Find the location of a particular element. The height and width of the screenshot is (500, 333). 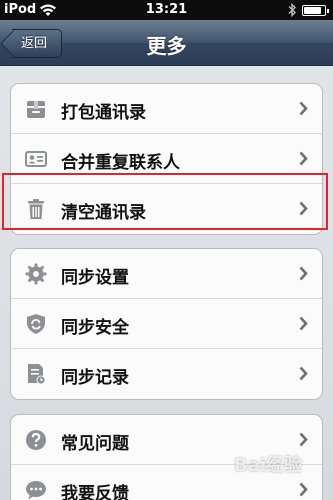

question-icon is located at coordinates (36, 440).